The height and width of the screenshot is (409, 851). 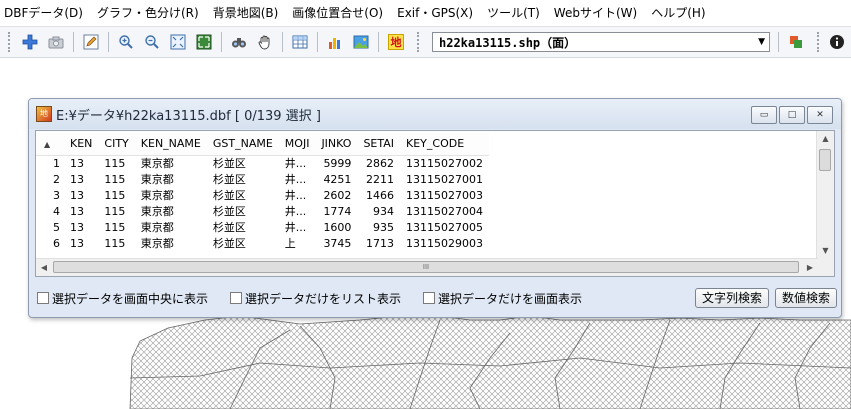 I want to click on fit-extent-icon, so click(x=178, y=42).